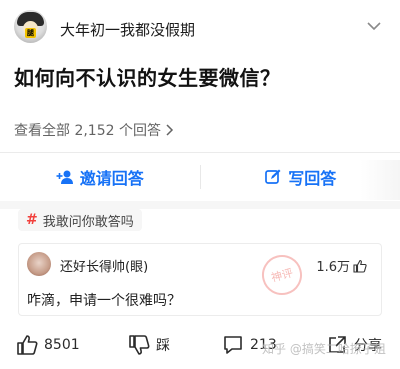  I want to click on question-actions: 邀请回答 写回答, so click(200, 177).